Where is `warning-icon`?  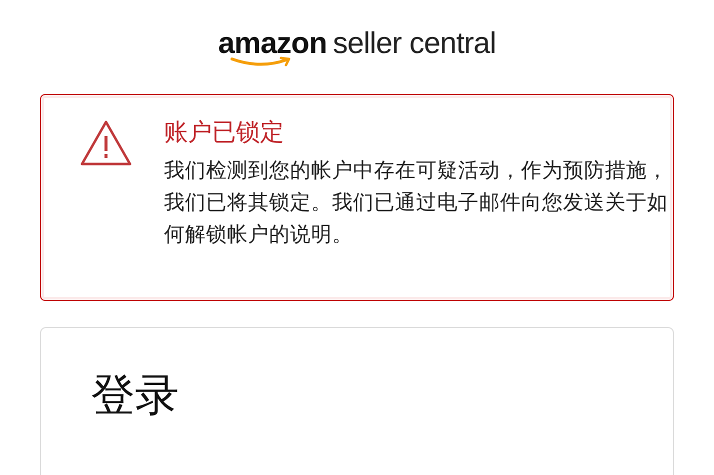
warning-icon is located at coordinates (106, 143).